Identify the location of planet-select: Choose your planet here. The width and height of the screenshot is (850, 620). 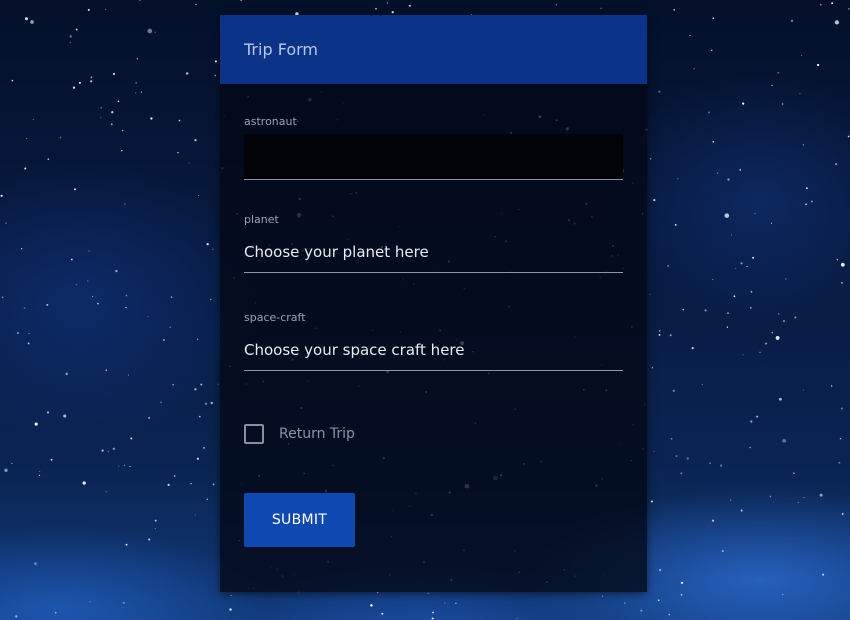
(433, 252).